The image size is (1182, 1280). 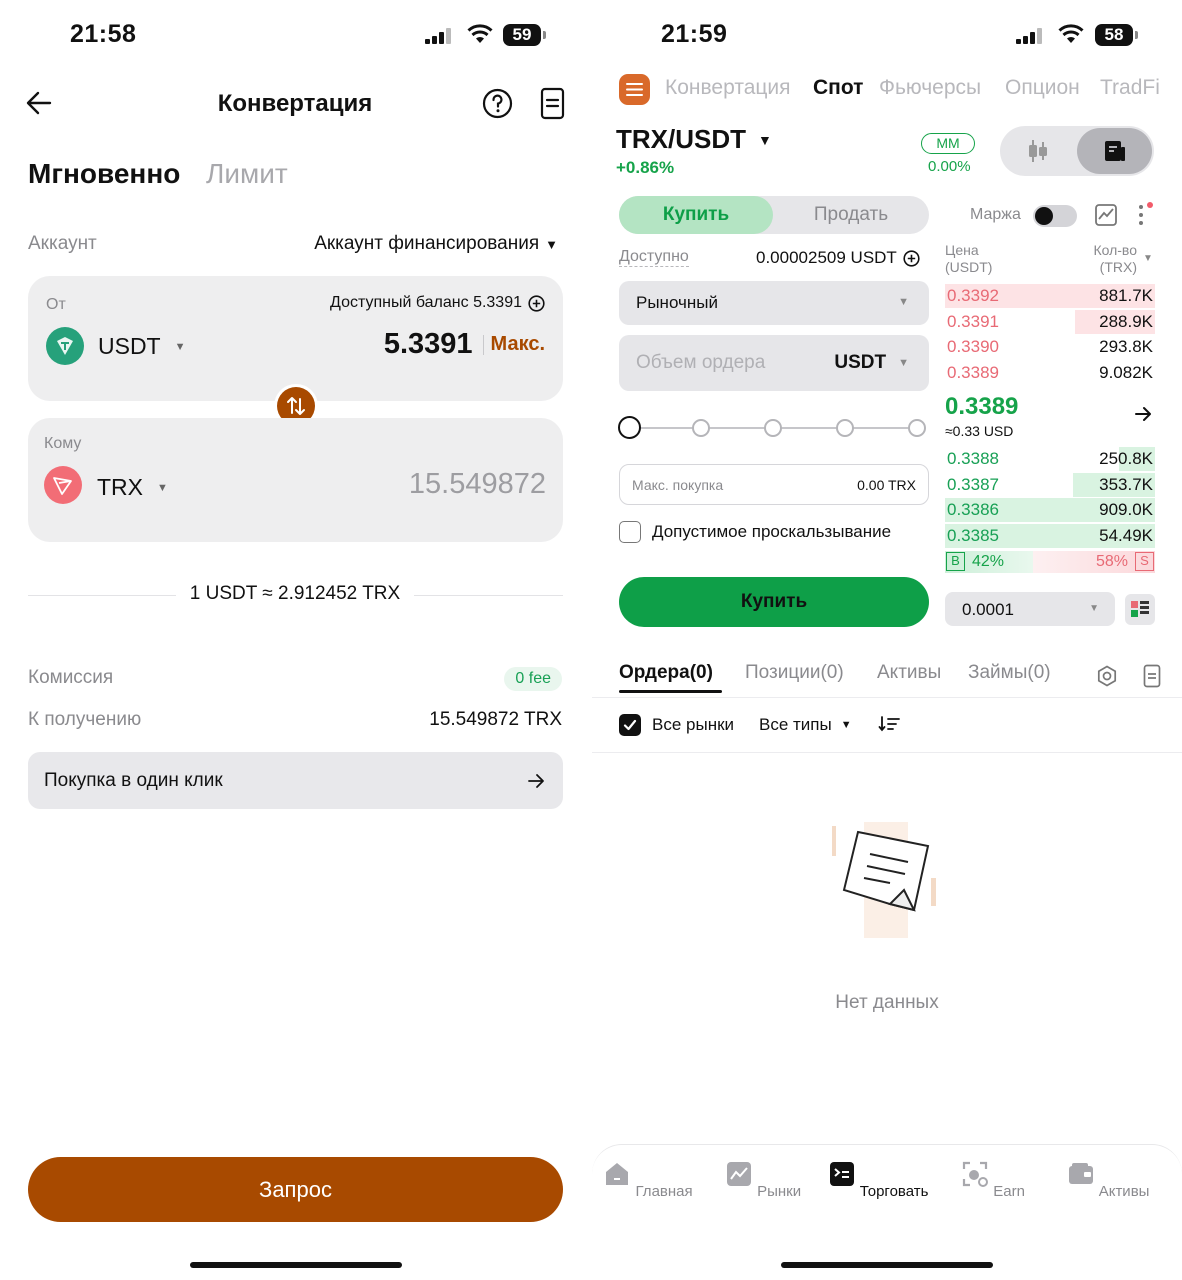 What do you see at coordinates (1009, 1191) in the screenshot?
I see `nav-earn-label: Earn` at bounding box center [1009, 1191].